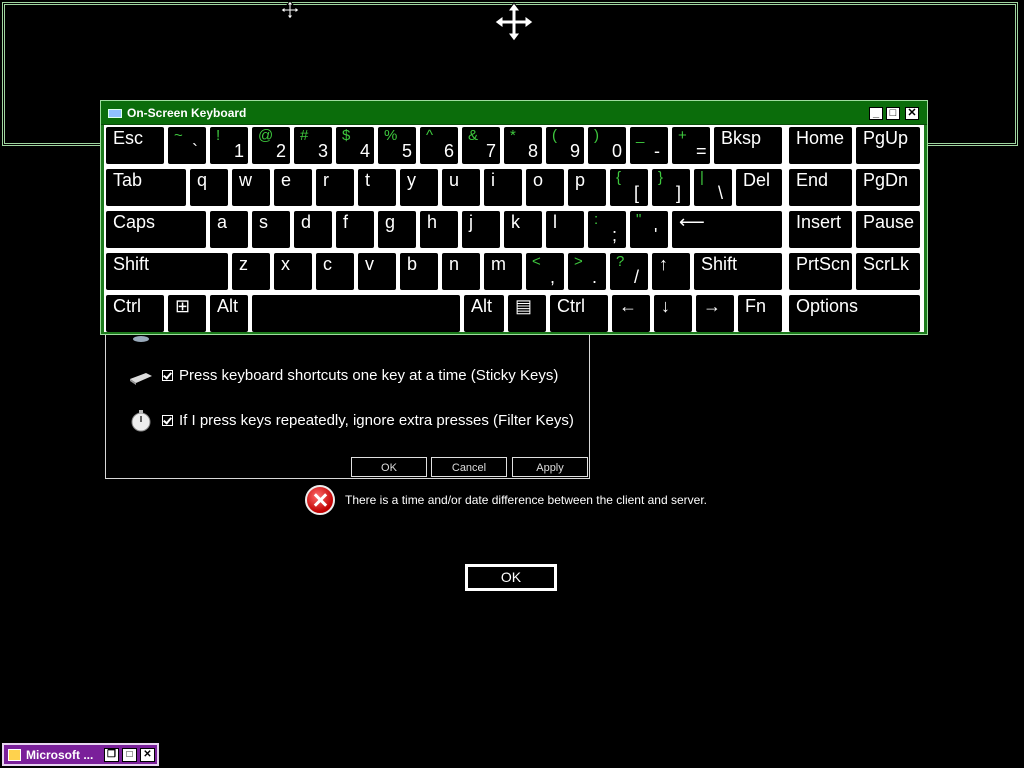 The image size is (1024, 768). Describe the element at coordinates (167, 375) in the screenshot. I see `sticky-keys-checkbox` at that location.